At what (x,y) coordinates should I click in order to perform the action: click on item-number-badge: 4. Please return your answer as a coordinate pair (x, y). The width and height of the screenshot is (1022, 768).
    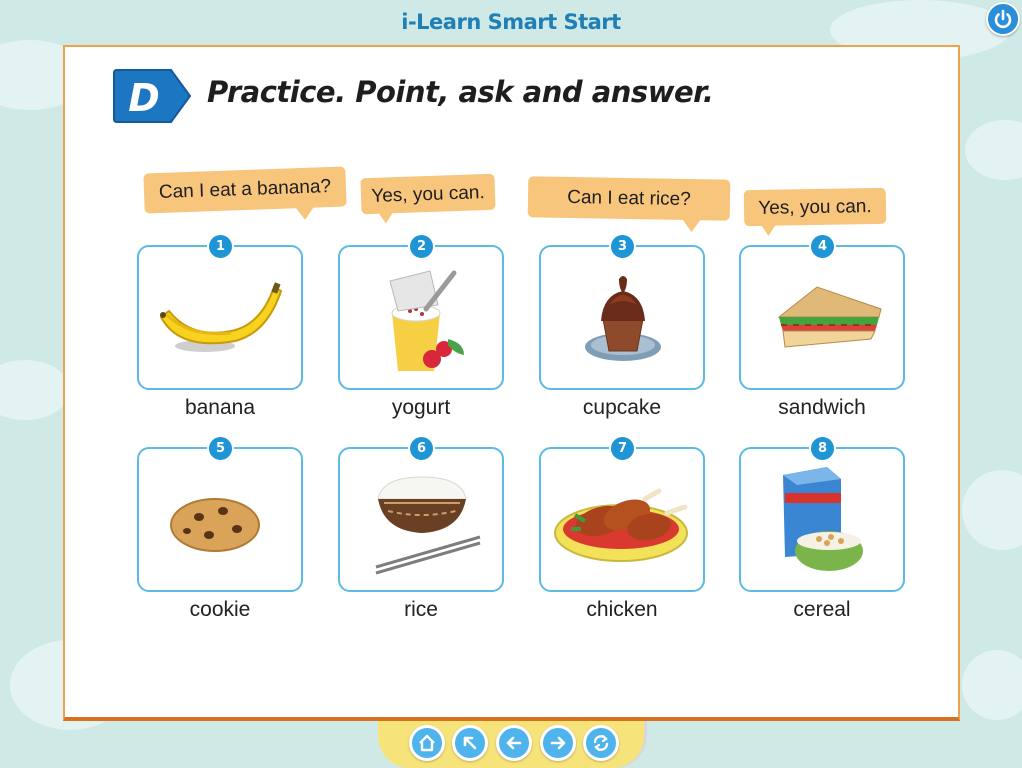
    Looking at the image, I should click on (822, 246).